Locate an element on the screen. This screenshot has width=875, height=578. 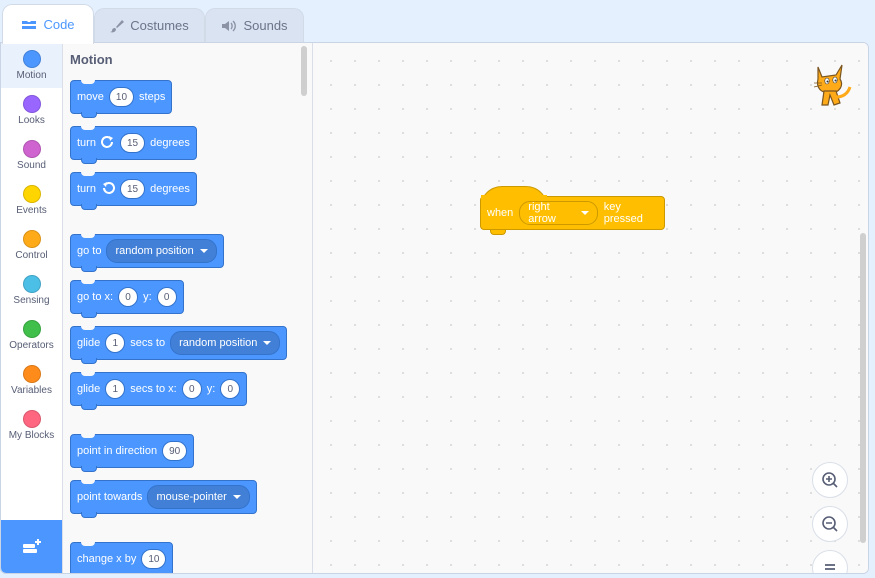
category-label: Variables is located at coordinates (31, 390).